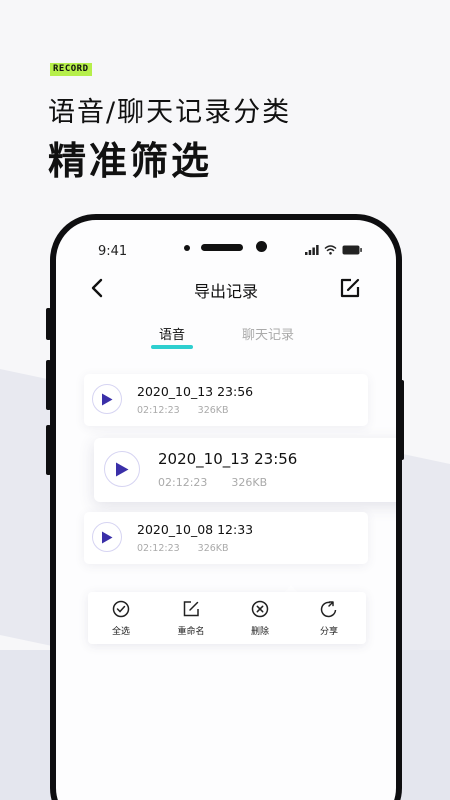  What do you see at coordinates (130, 161) in the screenshot?
I see `hero-headline: 精准筛选` at bounding box center [130, 161].